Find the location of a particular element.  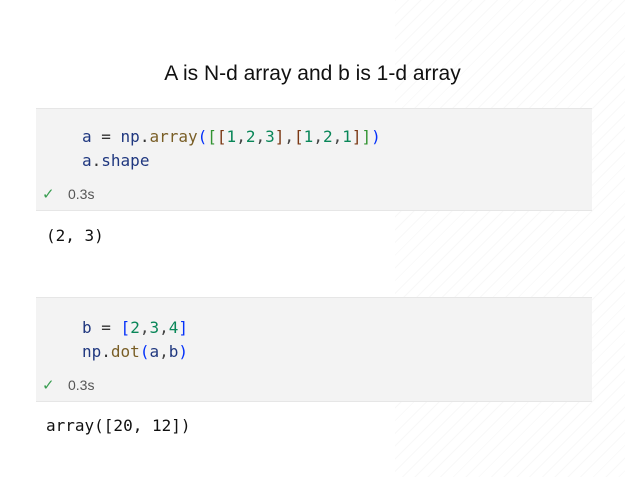

code-editor: b = [2,3,4] np.dot(a,b) is located at coordinates (135, 340).